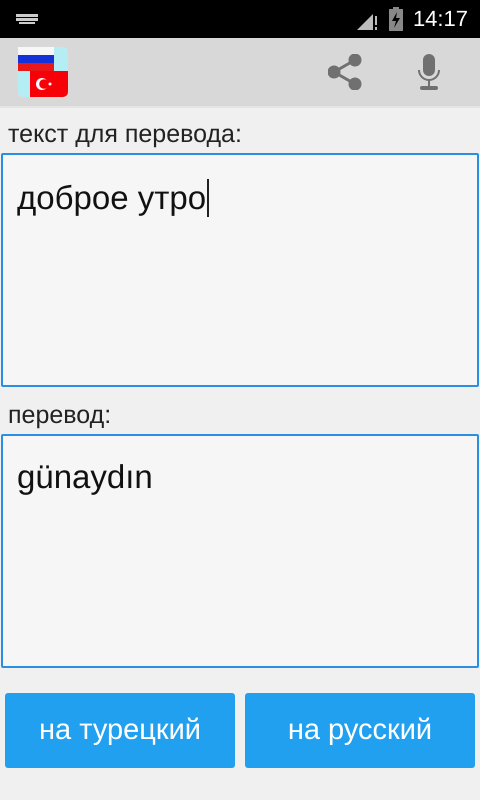 The width and height of the screenshot is (480, 800). What do you see at coordinates (345, 72) in the screenshot?
I see `share-icon` at bounding box center [345, 72].